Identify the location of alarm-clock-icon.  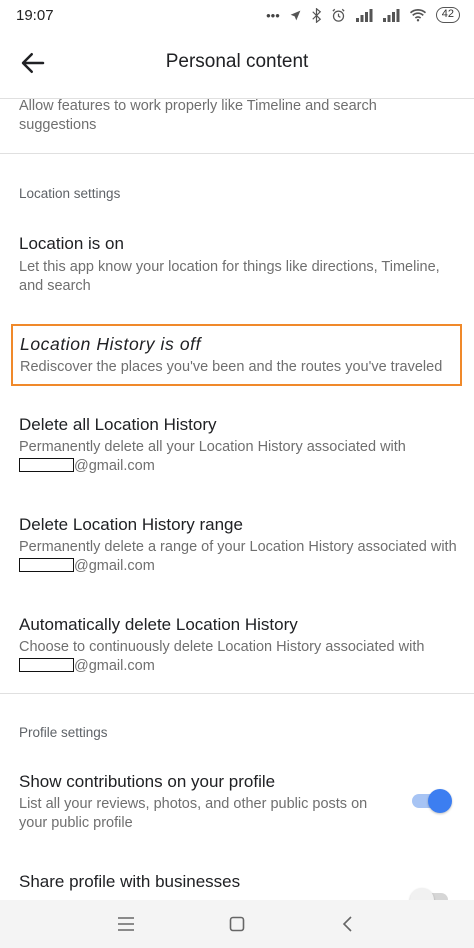
(338, 15).